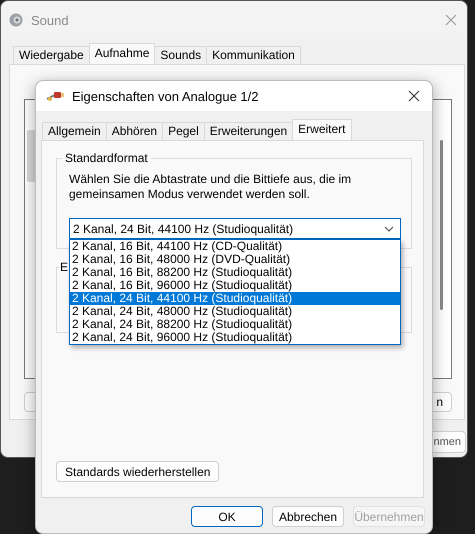 This screenshot has width=475, height=534. Describe the element at coordinates (235, 228) in the screenshot. I see `format-dropdown: 2 Kanal, 24 Bit, 44100 Hz (Studioqualität)` at that location.